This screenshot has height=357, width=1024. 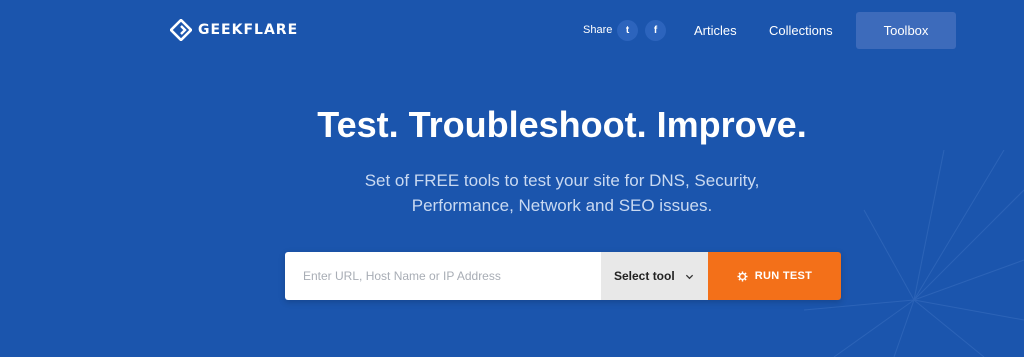 I want to click on select-tool-label: Select tool, so click(x=644, y=276).